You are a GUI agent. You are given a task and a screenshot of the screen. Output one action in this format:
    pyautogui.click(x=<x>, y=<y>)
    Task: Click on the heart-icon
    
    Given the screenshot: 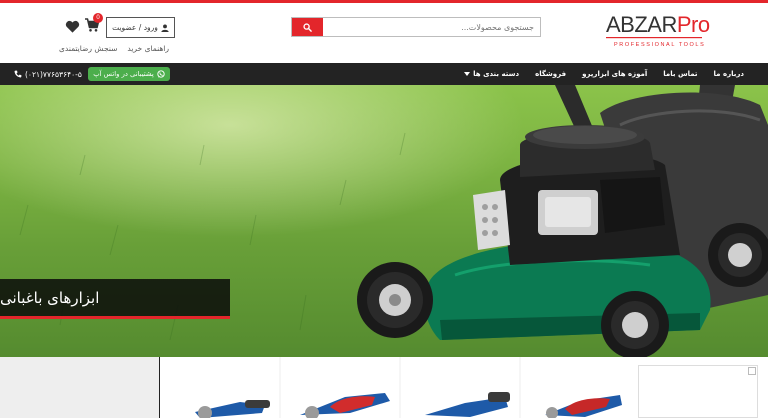 What is the action you would take?
    pyautogui.click(x=72, y=26)
    